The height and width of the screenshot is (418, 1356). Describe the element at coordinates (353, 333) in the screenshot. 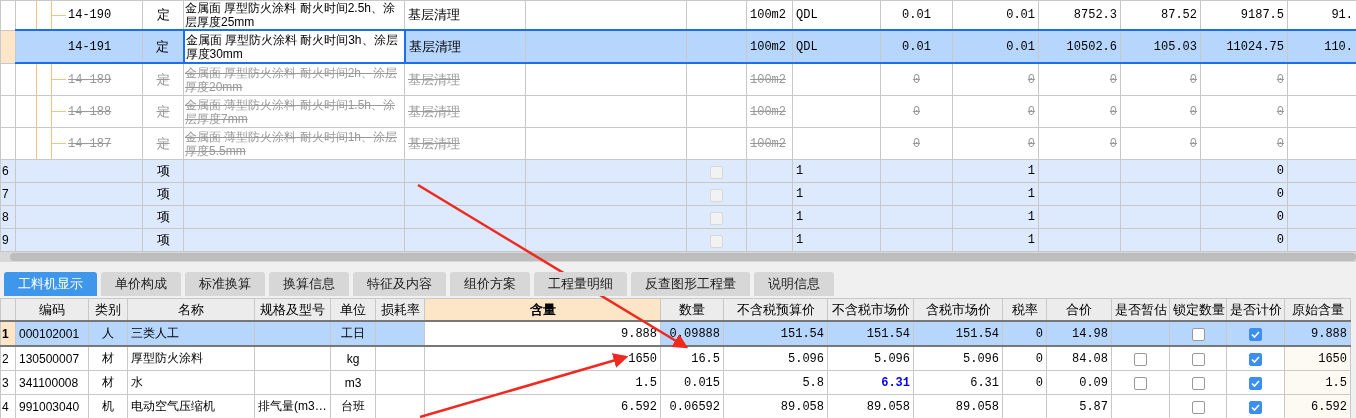

I see `table-cell: 工日` at that location.